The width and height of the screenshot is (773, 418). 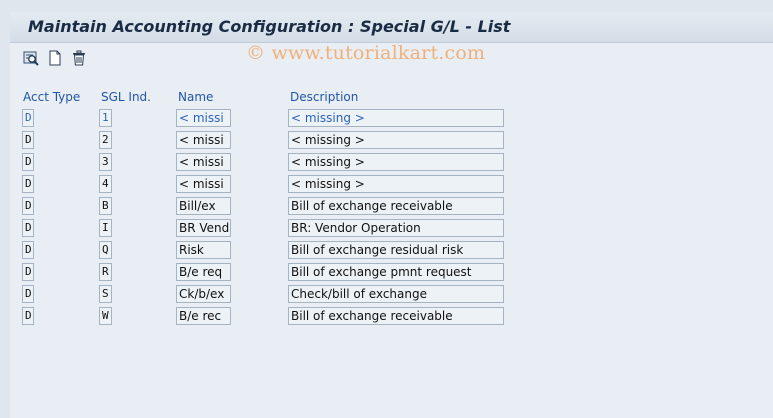 I want to click on watermark-text: © www.tutorialkart.com, so click(x=366, y=53).